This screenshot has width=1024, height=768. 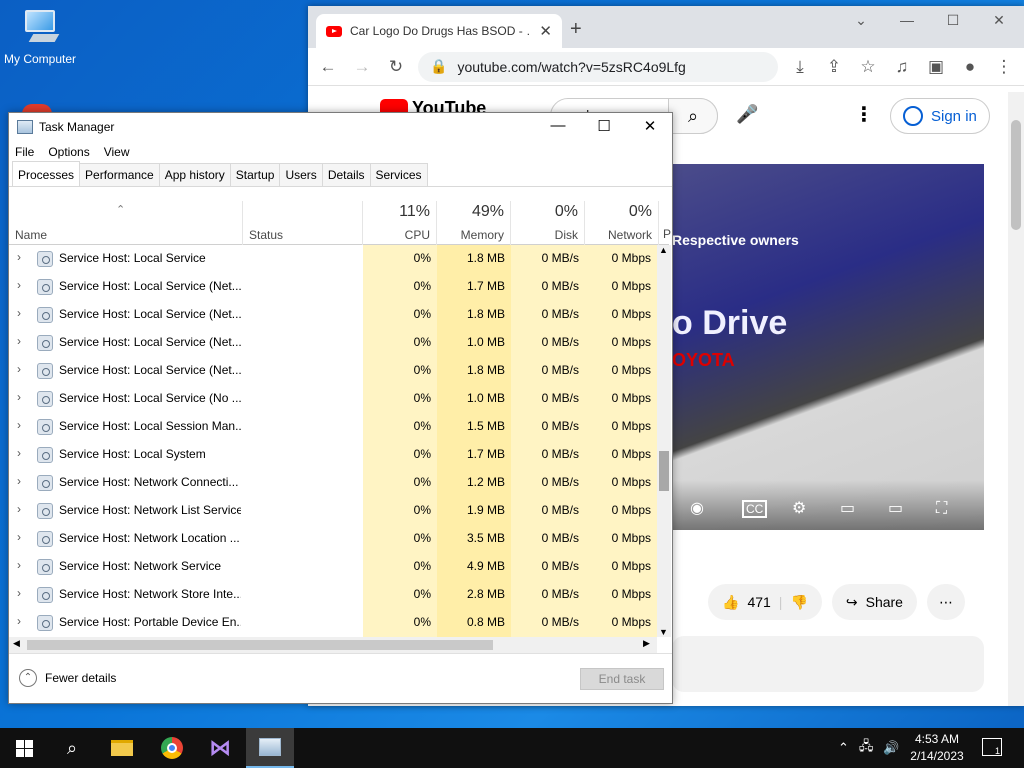 I want to click on install-icon: ⤓, so click(x=800, y=67).